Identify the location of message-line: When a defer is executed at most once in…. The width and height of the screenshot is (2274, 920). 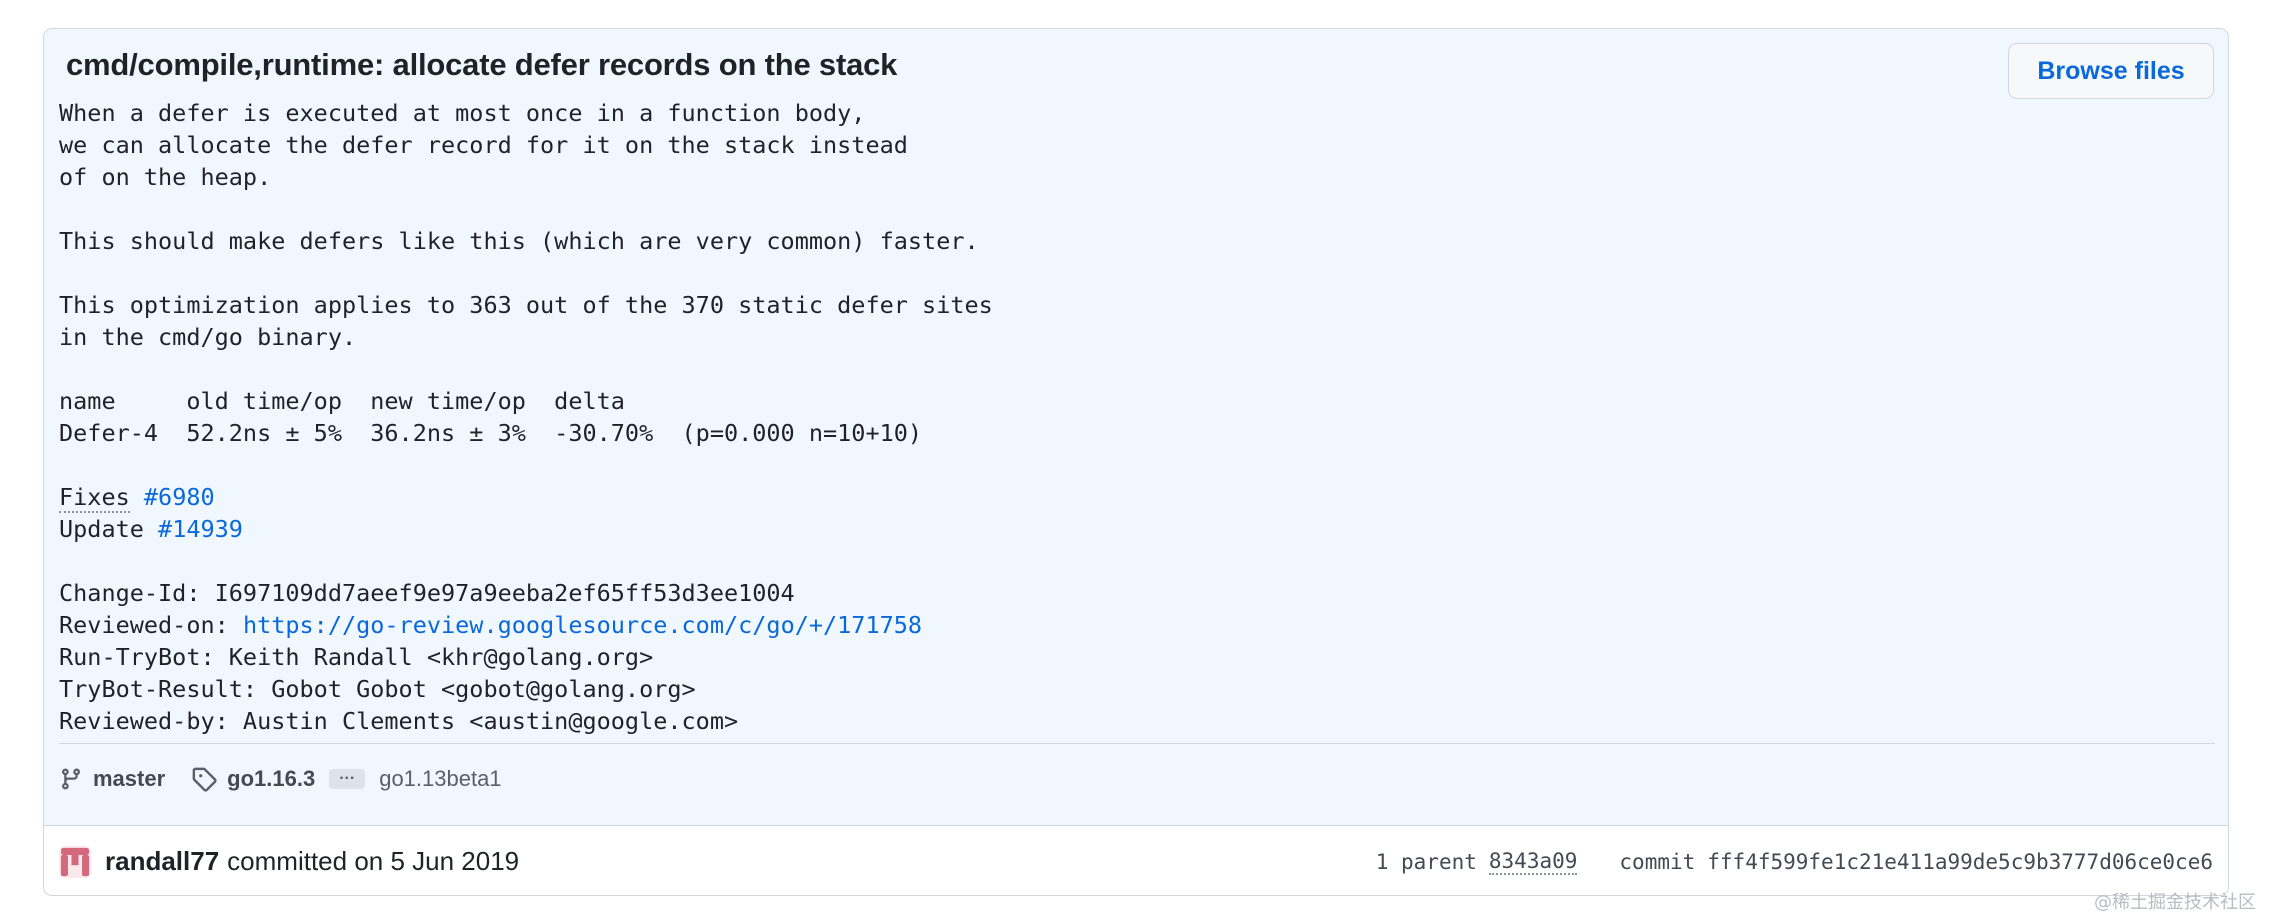
(462, 113).